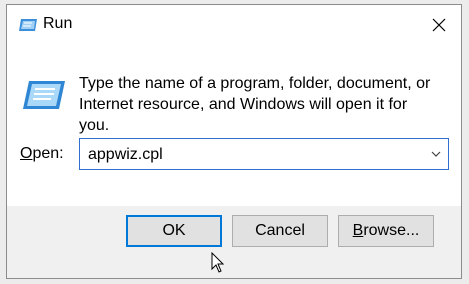 Image resolution: width=469 pixels, height=284 pixels. Describe the element at coordinates (280, 231) in the screenshot. I see `cancel-button: Cancel` at that location.